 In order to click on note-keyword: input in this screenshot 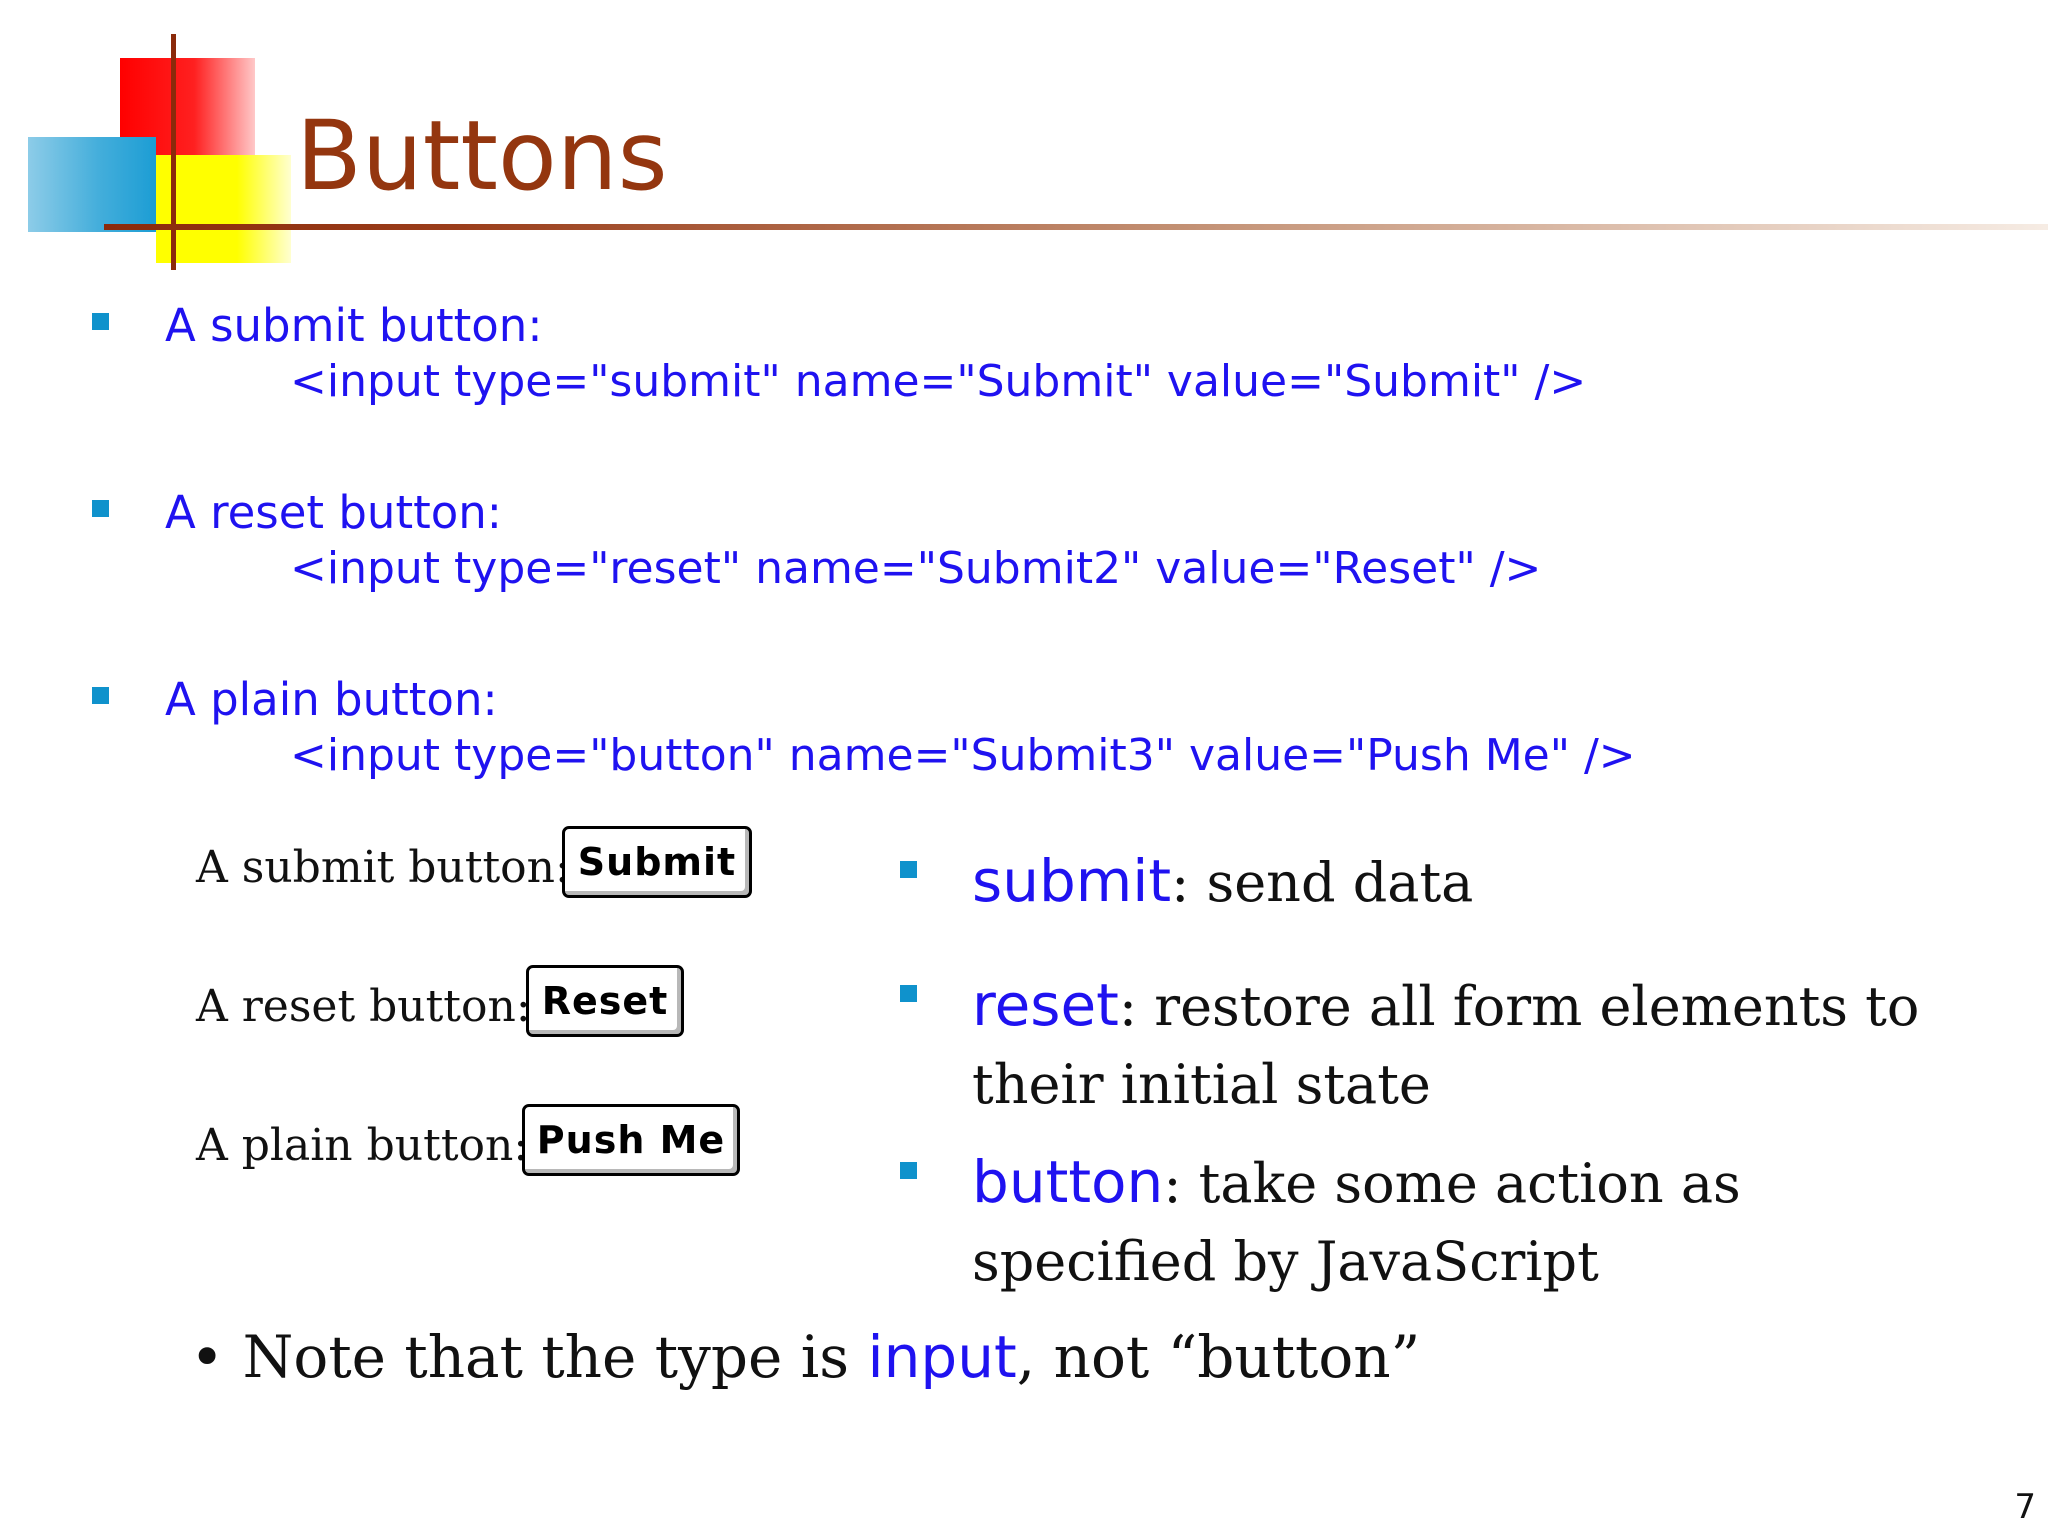, I will do `click(942, 1357)`.